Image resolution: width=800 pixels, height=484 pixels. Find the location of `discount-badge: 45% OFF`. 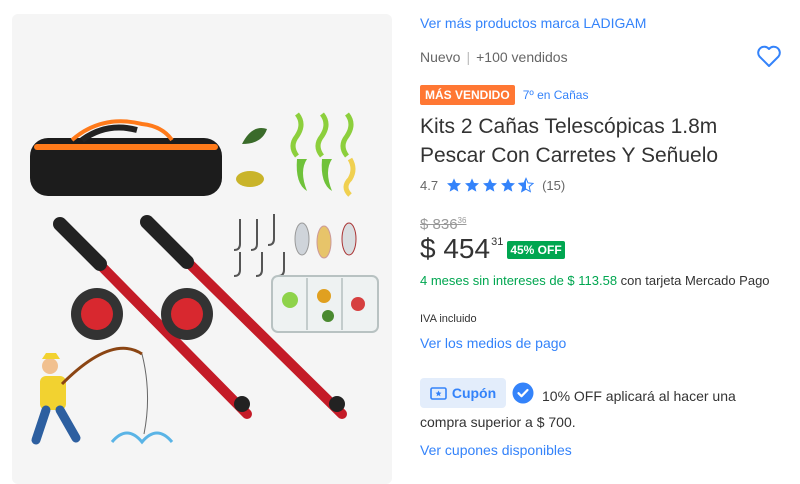

discount-badge: 45% OFF is located at coordinates (536, 250).